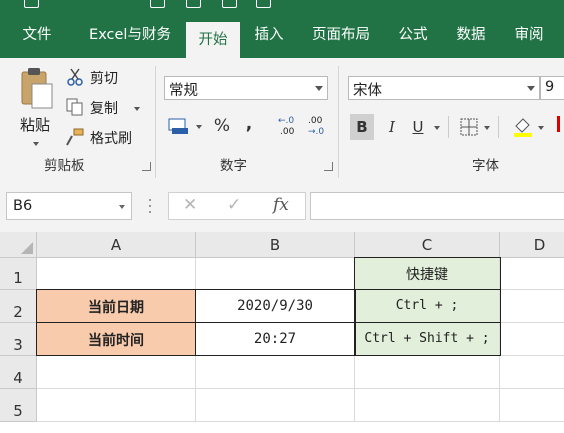 Image resolution: width=564 pixels, height=433 pixels. I want to click on tab-insert: 插入, so click(269, 35).